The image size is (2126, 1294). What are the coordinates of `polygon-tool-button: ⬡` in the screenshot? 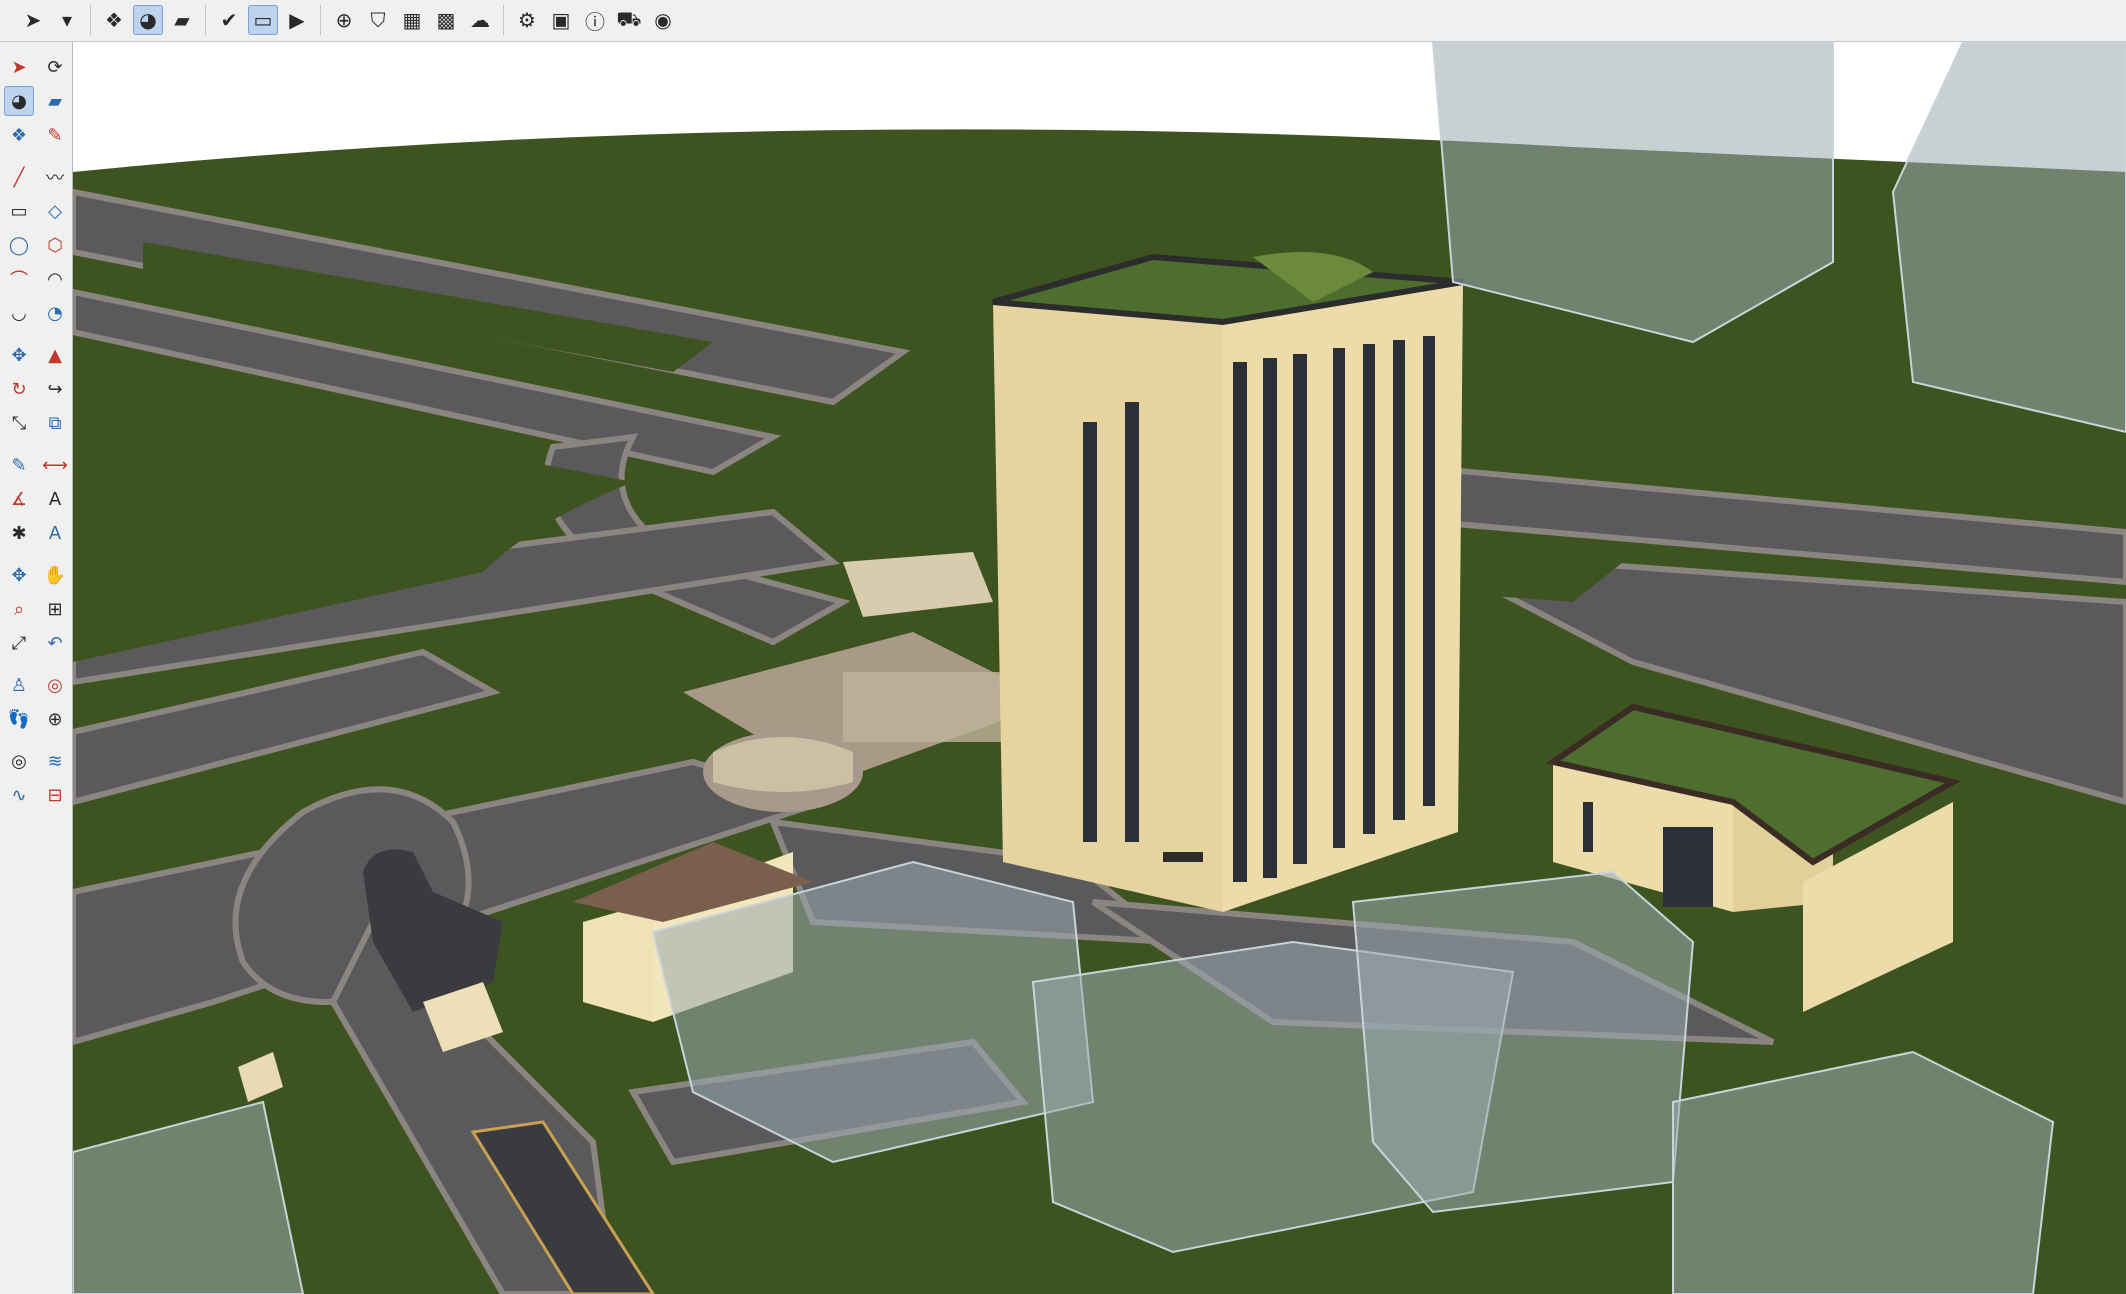 It's located at (55, 245).